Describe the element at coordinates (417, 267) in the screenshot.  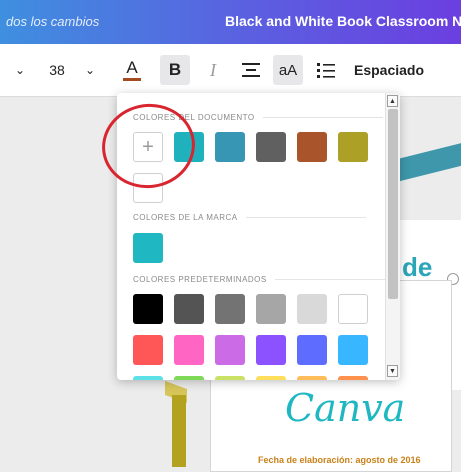
I see `design-text-de: de` at that location.